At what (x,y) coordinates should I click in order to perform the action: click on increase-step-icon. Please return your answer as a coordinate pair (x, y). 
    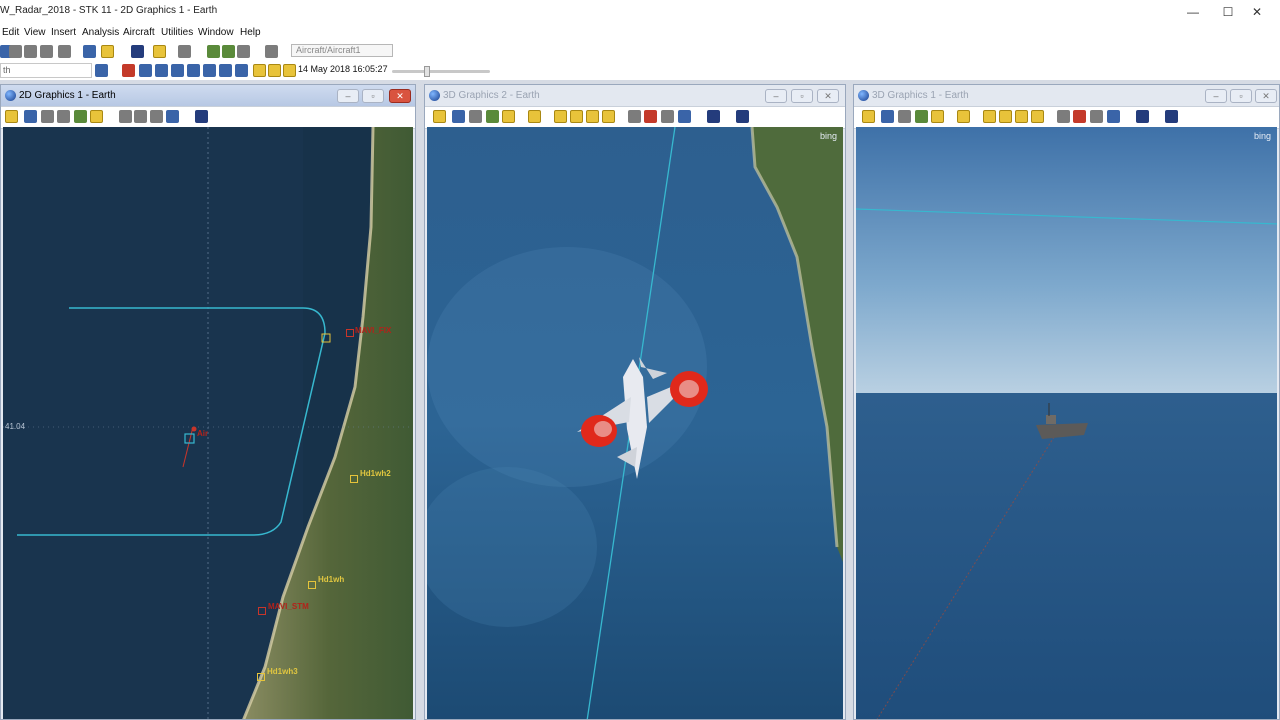
    Looking at the image, I should click on (241, 70).